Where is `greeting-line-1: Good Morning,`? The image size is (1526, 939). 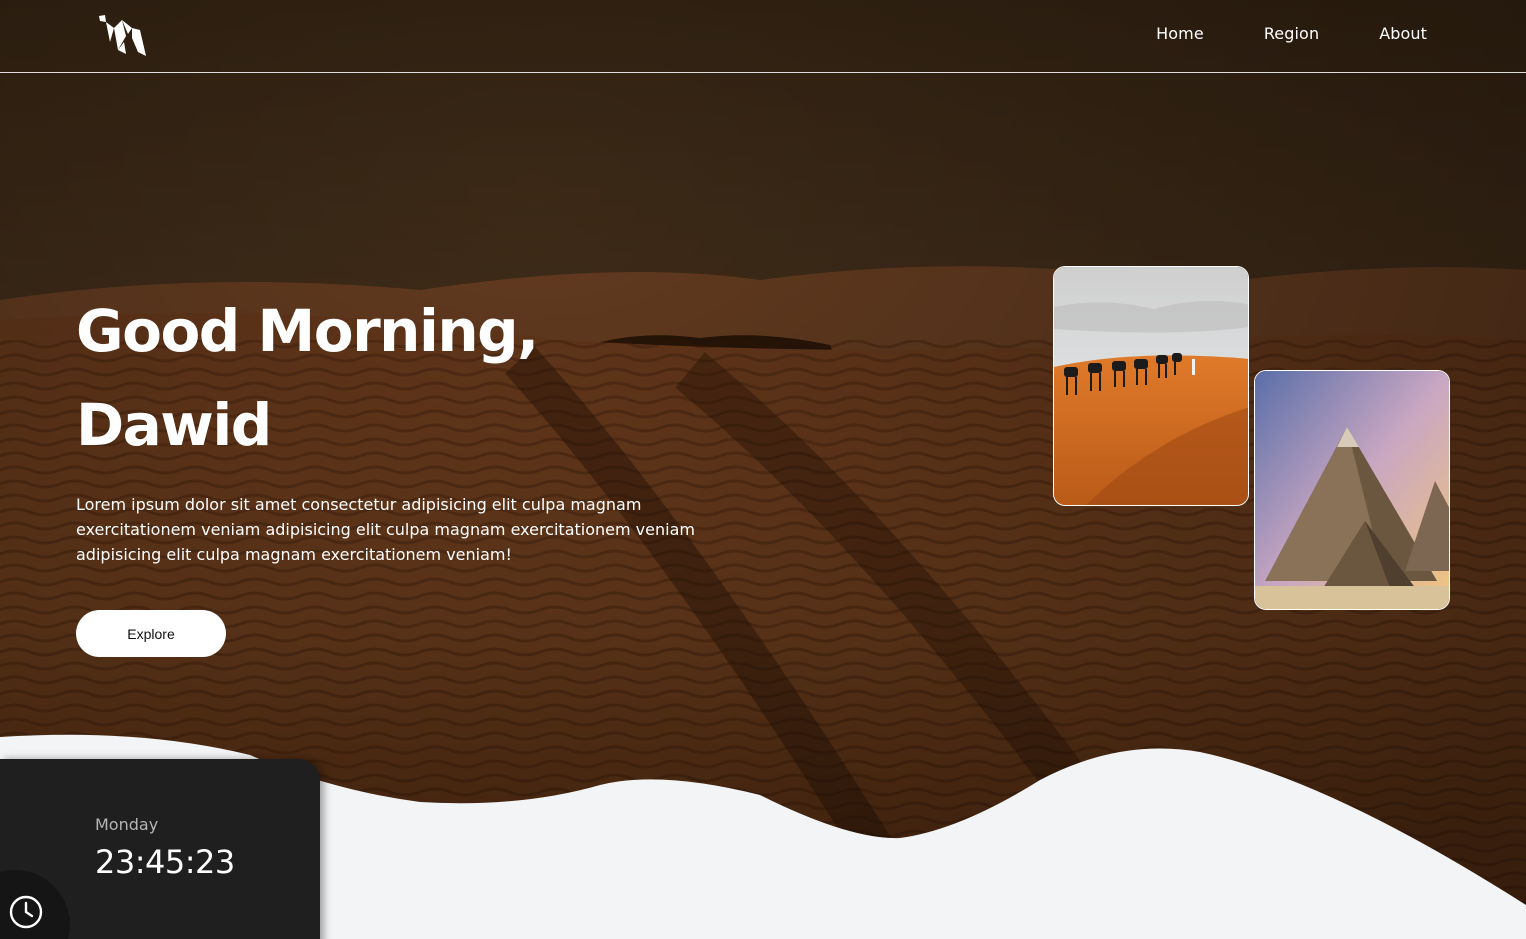
greeting-line-1: Good Morning, is located at coordinates (307, 331).